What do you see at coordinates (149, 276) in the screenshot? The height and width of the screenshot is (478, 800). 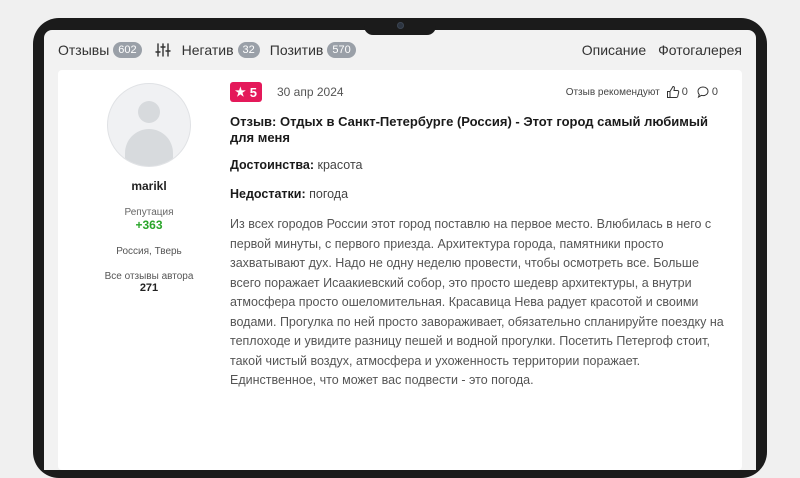 I see `all-reviews-label: Все отзывы автора` at bounding box center [149, 276].